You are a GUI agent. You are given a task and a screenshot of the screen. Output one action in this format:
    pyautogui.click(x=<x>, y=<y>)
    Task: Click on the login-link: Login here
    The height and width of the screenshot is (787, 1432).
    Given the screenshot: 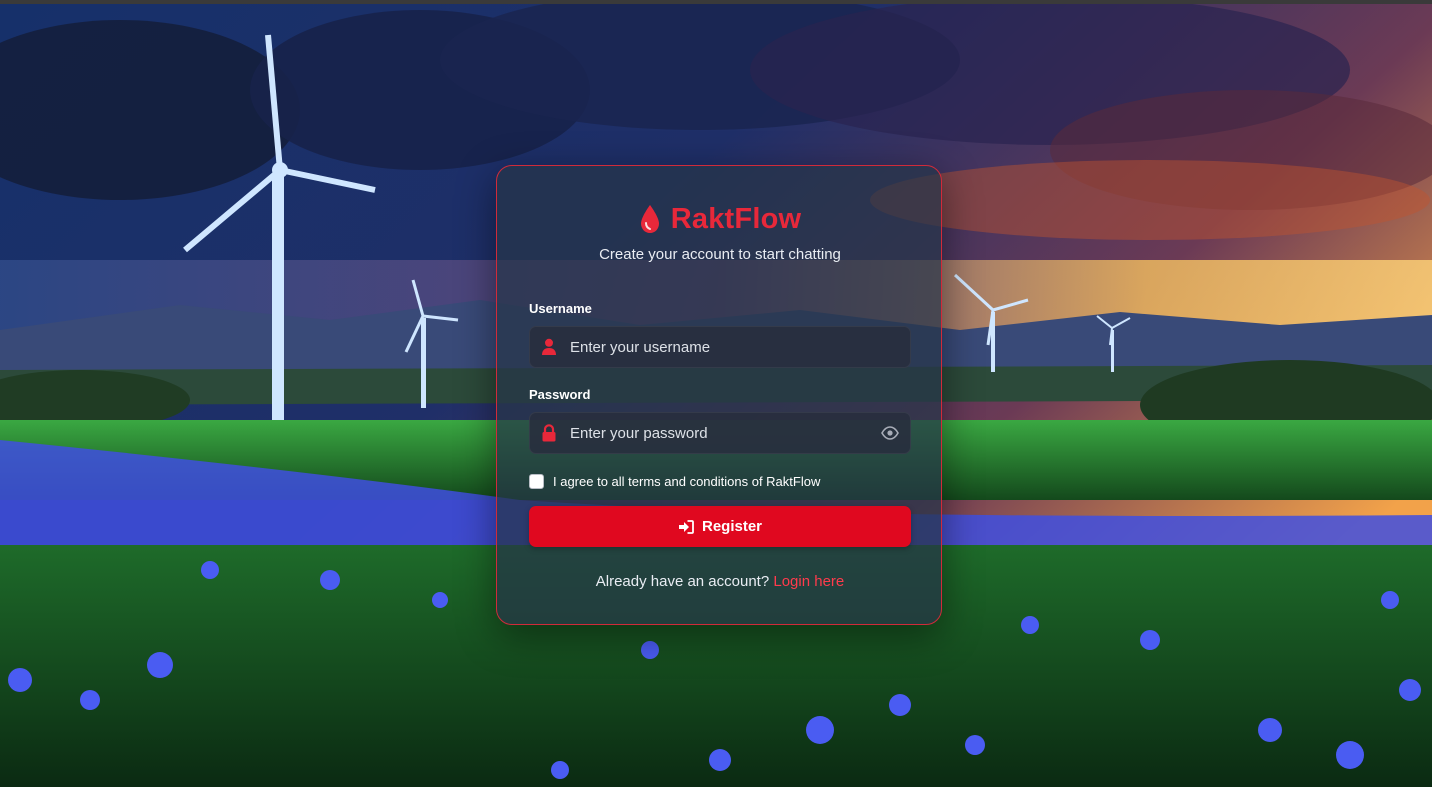 What is the action you would take?
    pyautogui.click(x=808, y=581)
    